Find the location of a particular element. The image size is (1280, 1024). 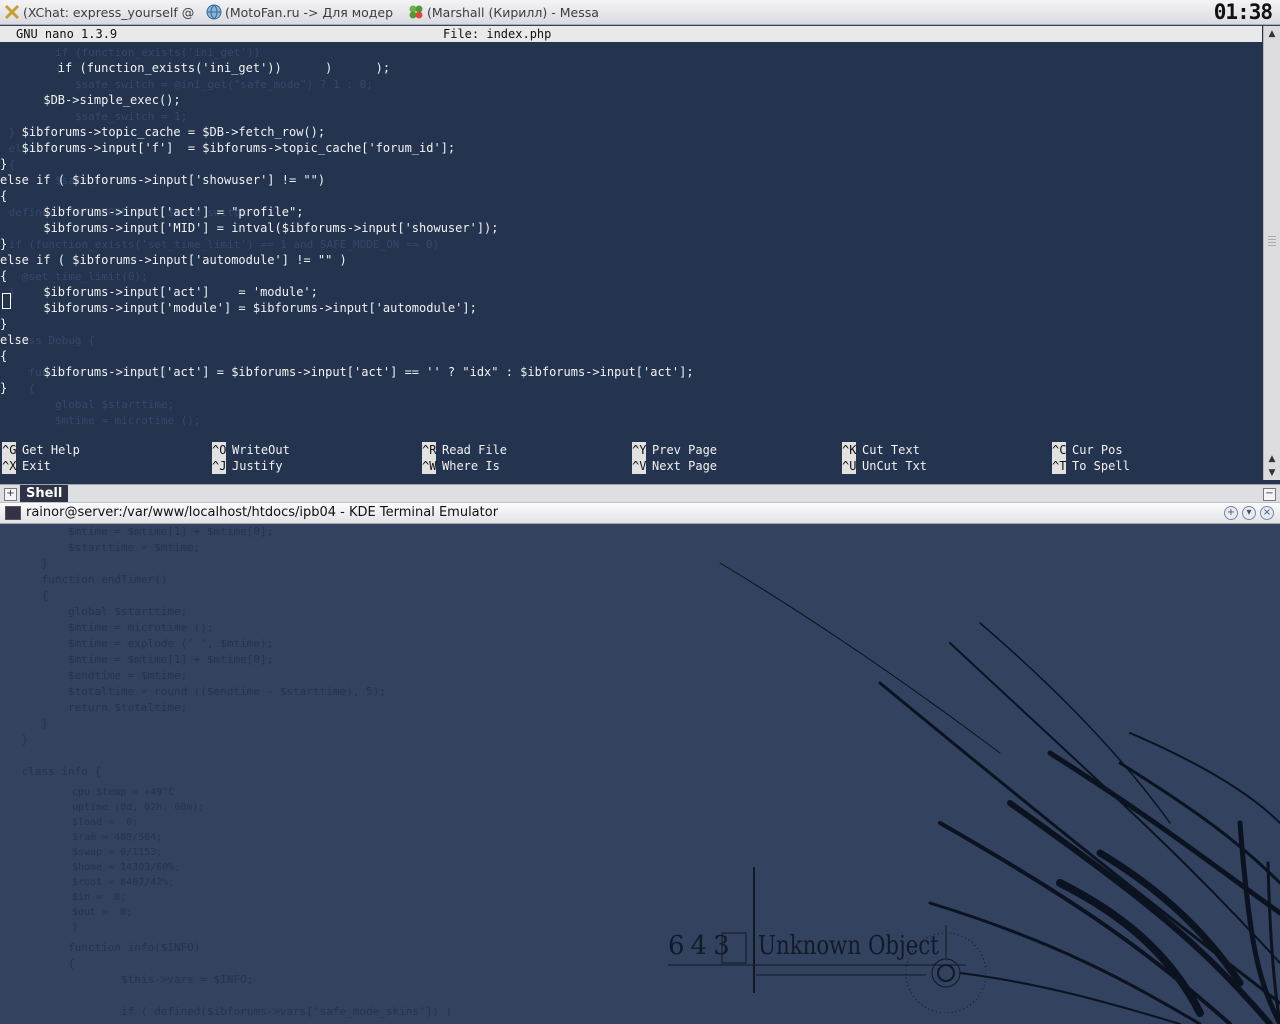

code-line: if (function_exists('ini_get')) ) ); is located at coordinates (195, 68).